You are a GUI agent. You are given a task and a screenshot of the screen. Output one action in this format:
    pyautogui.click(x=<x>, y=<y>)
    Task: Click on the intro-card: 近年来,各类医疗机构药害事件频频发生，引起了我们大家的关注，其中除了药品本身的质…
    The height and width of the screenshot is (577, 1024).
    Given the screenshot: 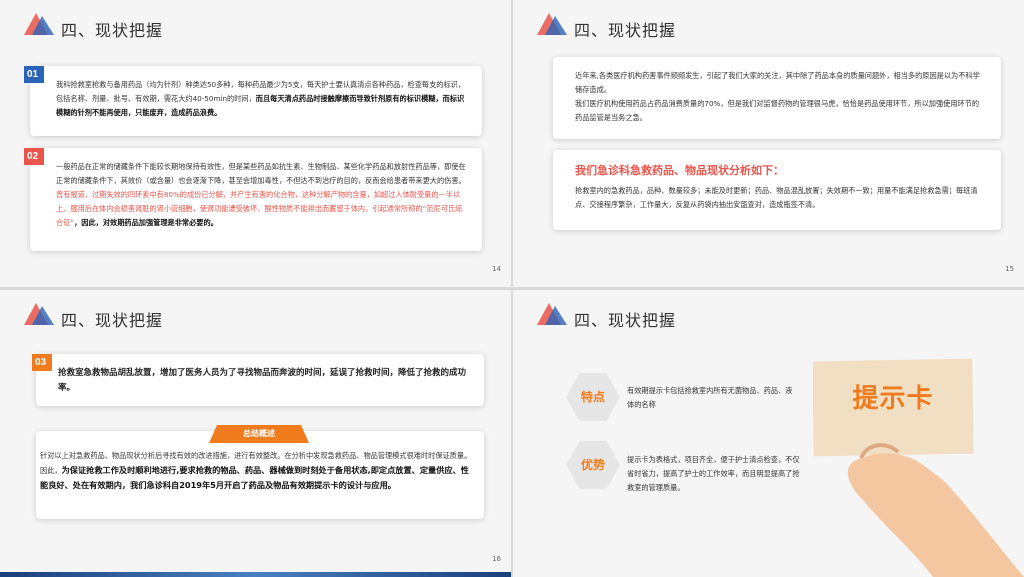 What is the action you would take?
    pyautogui.click(x=777, y=98)
    